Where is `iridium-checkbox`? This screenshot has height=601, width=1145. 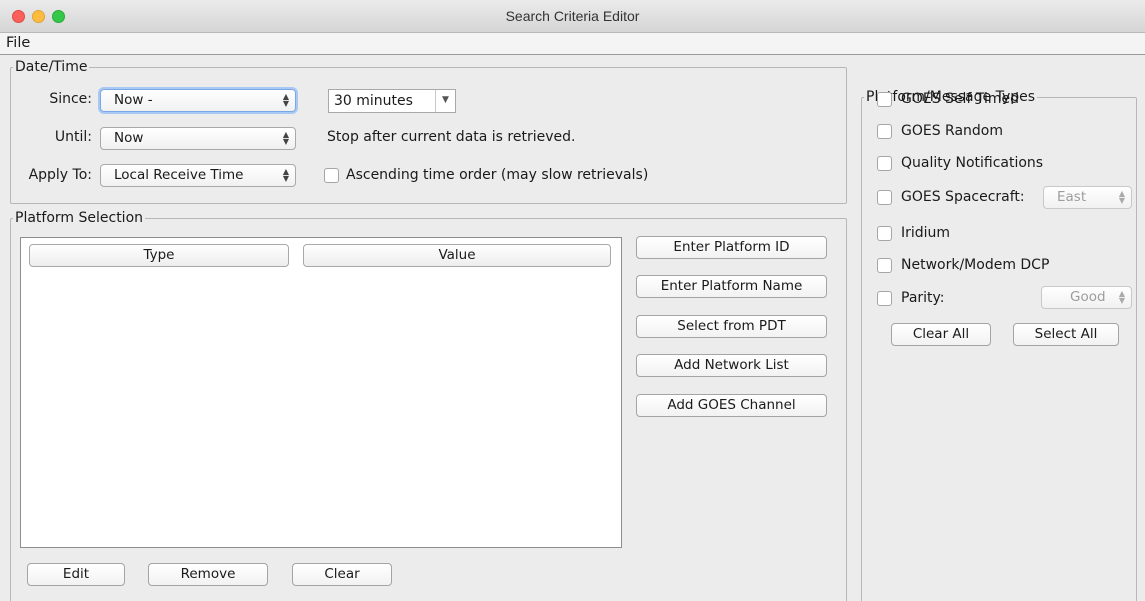 iridium-checkbox is located at coordinates (884, 233).